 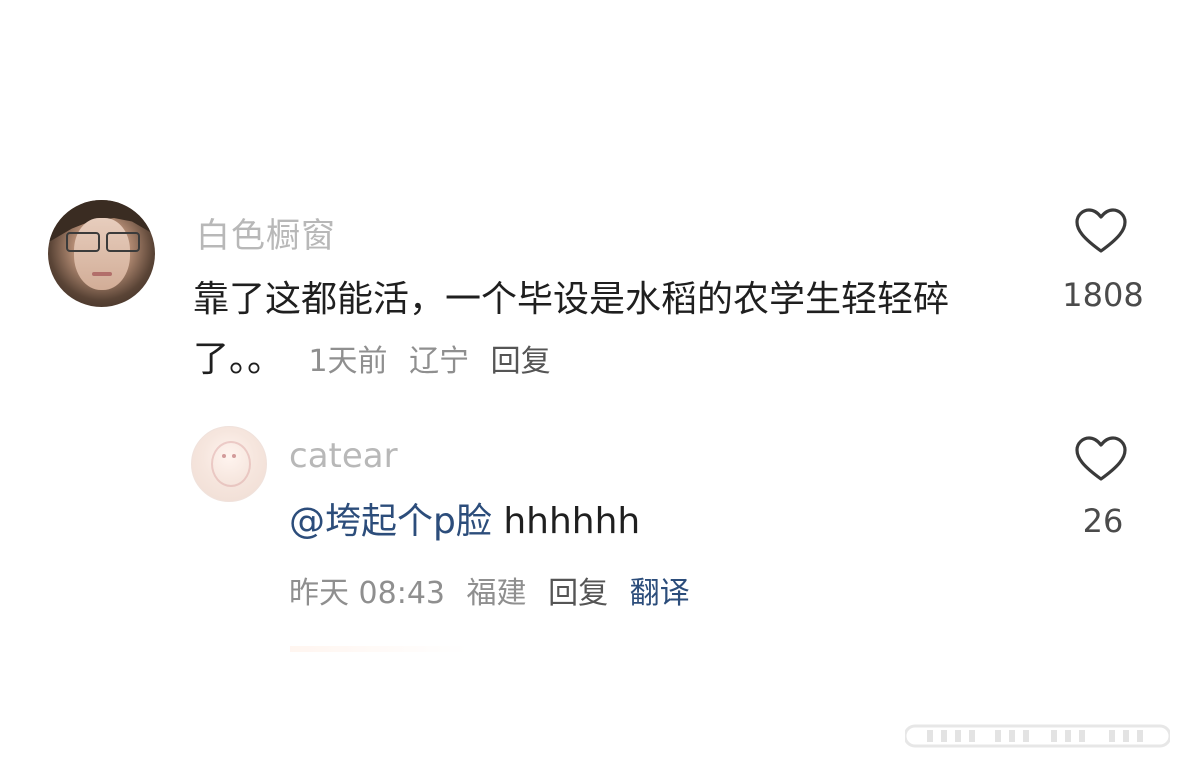 I want to click on avatar-eye-left, so click(x=224, y=456).